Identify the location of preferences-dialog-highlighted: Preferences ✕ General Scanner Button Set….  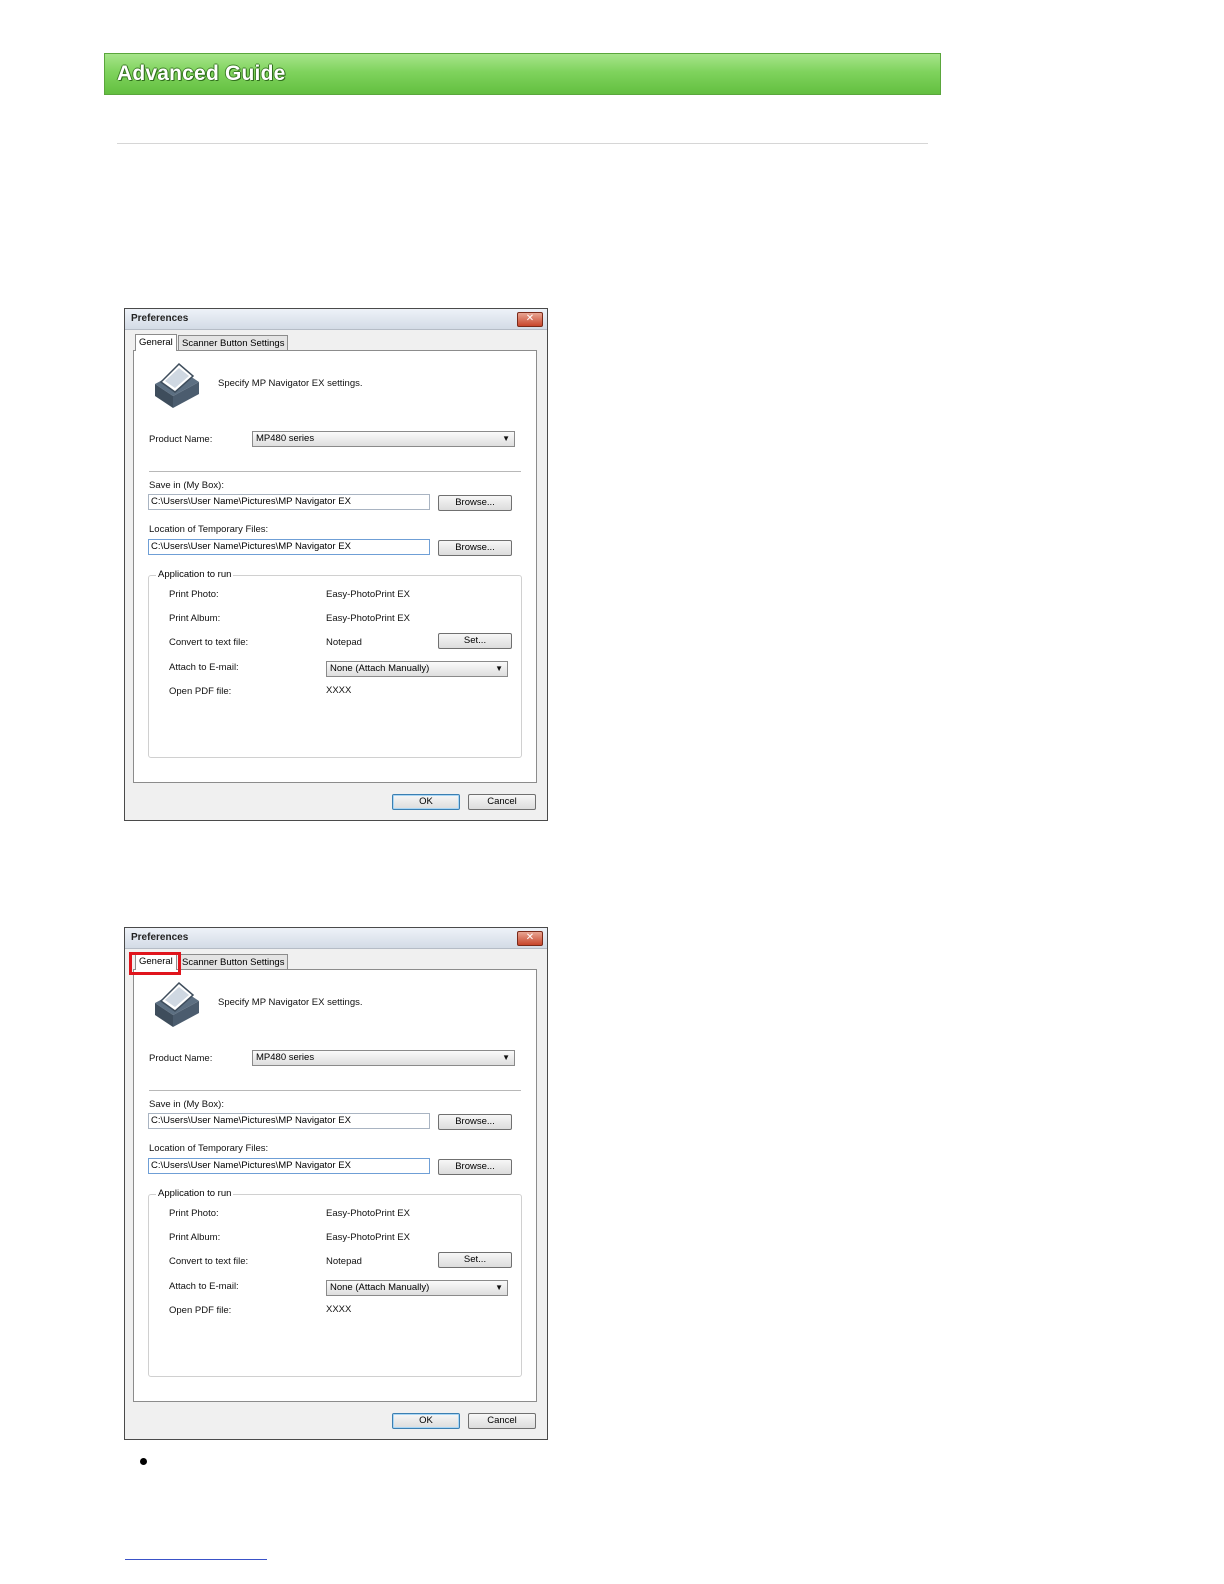
(336, 1183).